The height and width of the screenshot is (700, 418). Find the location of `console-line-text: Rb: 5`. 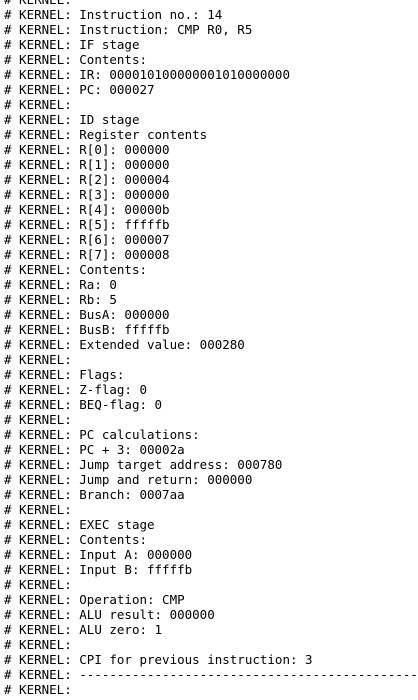

console-line-text: Rb: 5 is located at coordinates (98, 299).